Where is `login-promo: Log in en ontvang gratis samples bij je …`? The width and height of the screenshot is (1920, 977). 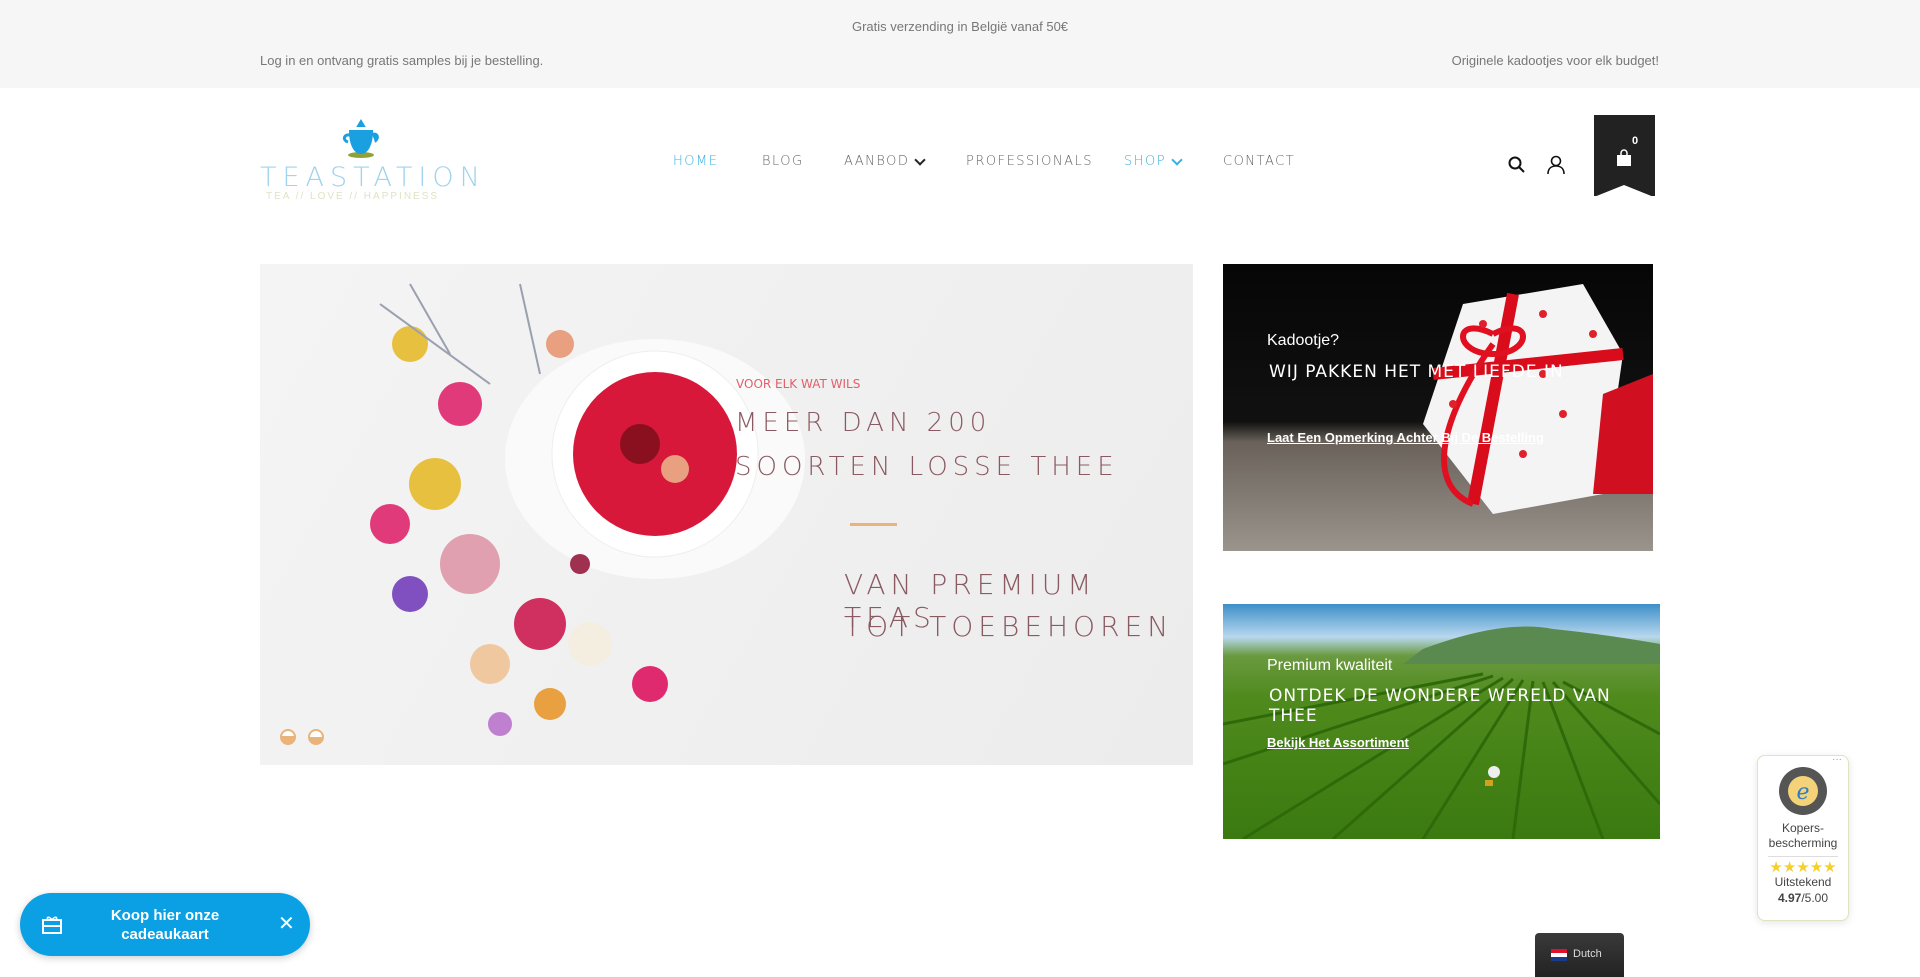
login-promo: Log in en ontvang gratis samples bij je … is located at coordinates (401, 60).